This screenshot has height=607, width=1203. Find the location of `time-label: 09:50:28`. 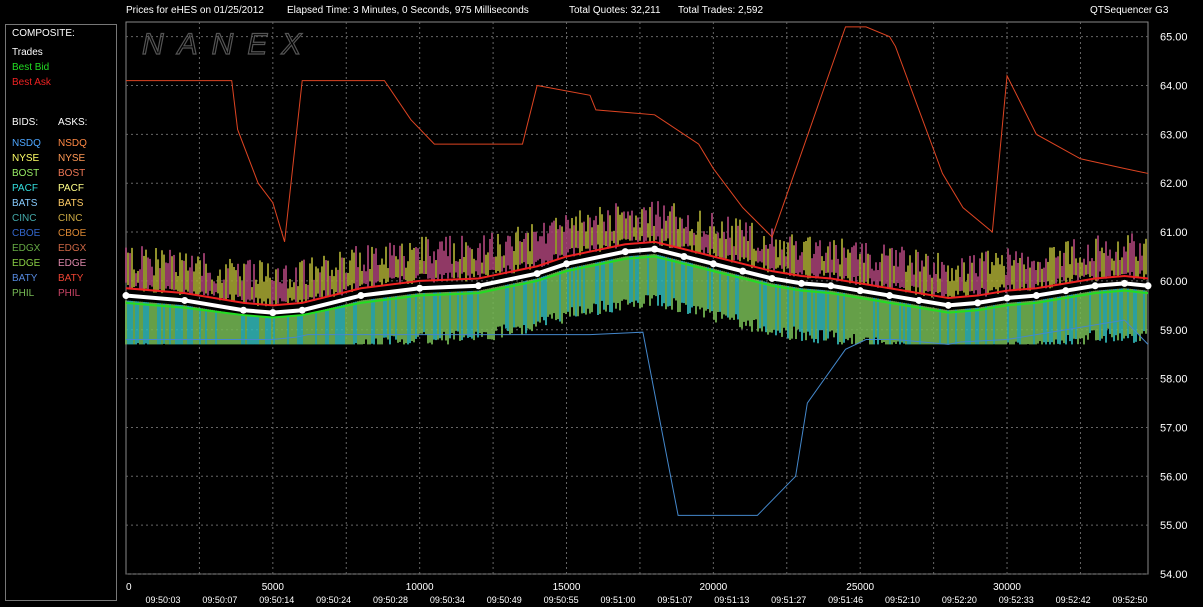

time-label: 09:50:28 is located at coordinates (390, 600).